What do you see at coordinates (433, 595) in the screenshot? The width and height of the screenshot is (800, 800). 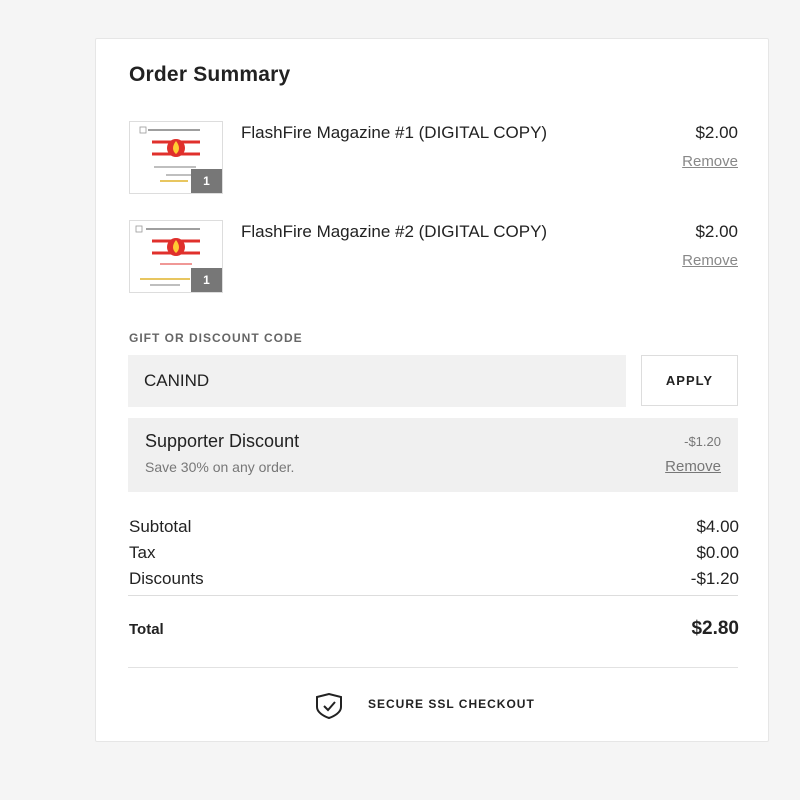 I see `totals-divider` at bounding box center [433, 595].